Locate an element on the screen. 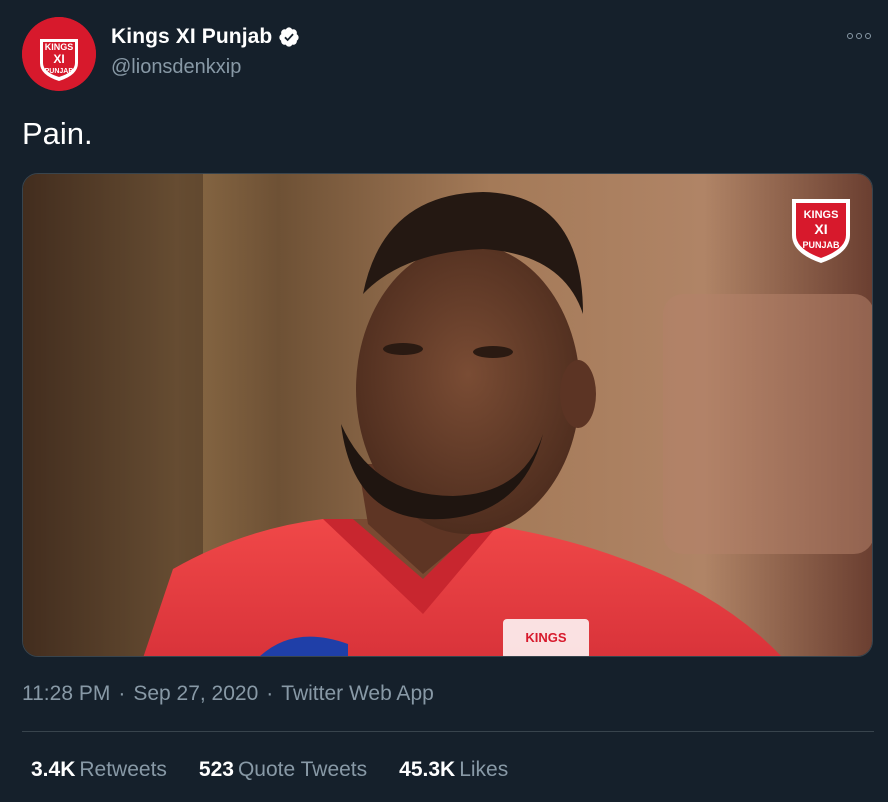  more-options-icon is located at coordinates (859, 36).